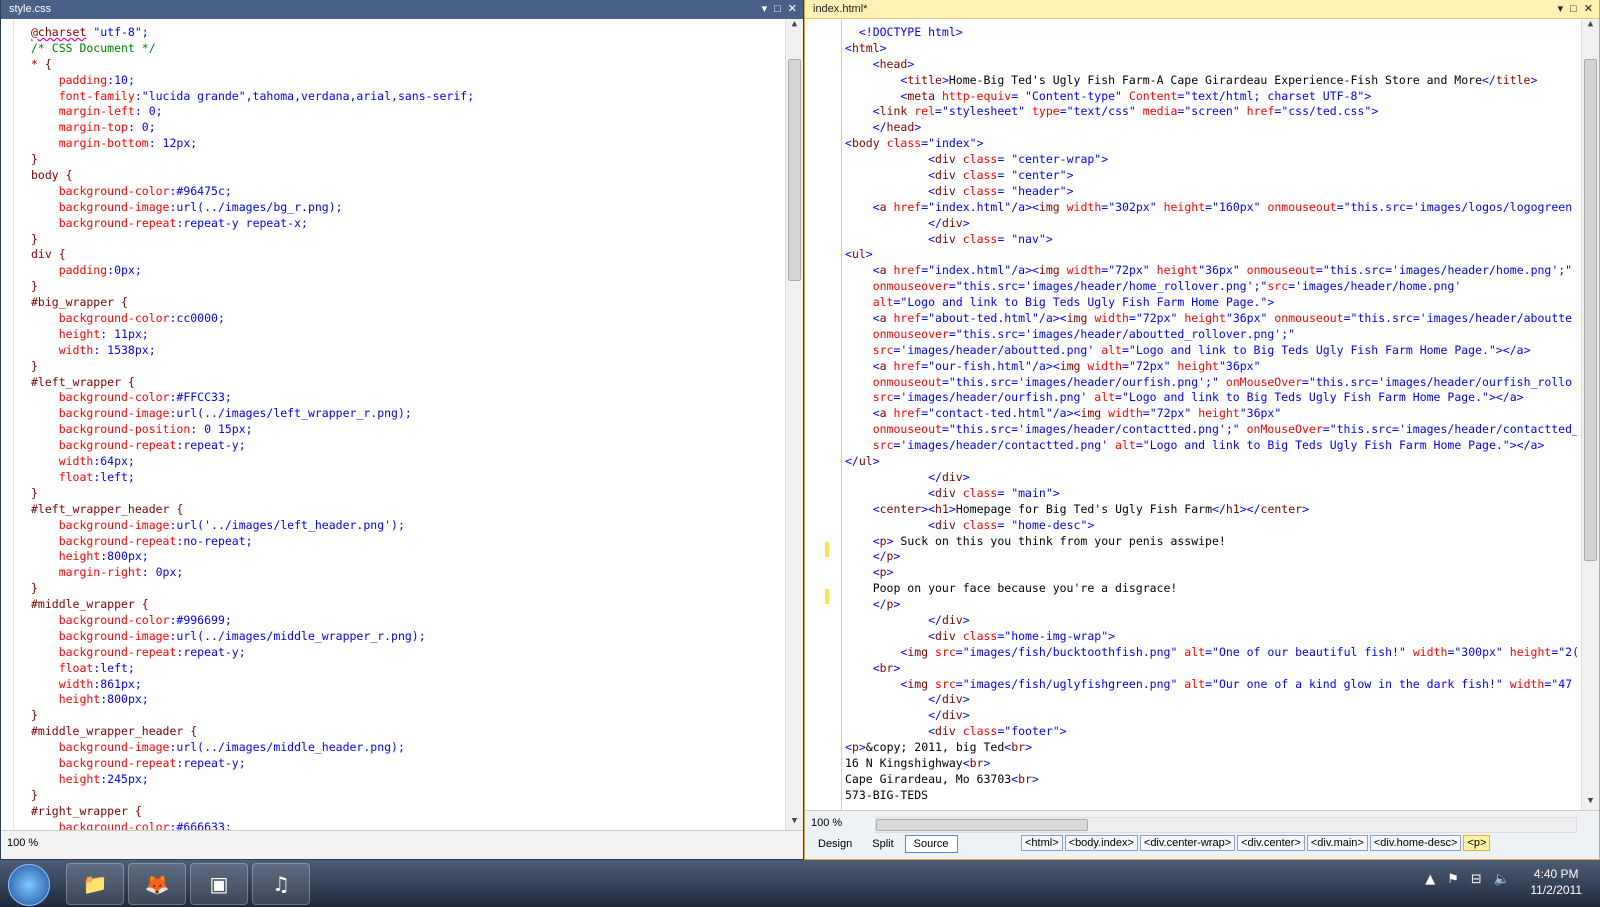 Image resolution: width=1600 pixels, height=907 pixels. I want to click on code-line: background-color:#FFCC33;, so click(406, 398).